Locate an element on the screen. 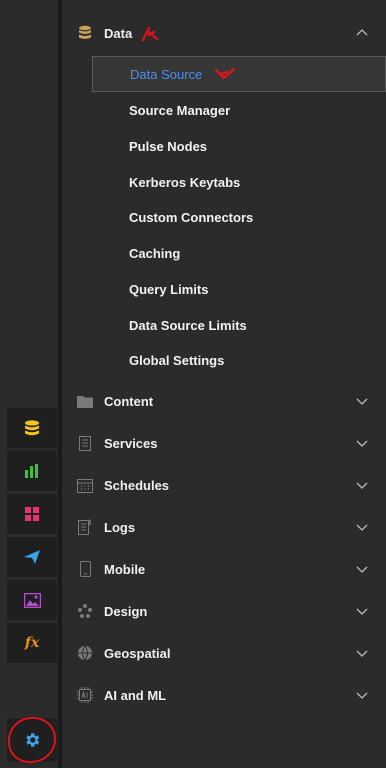 This screenshot has width=386, height=768. dashboard-rail-button is located at coordinates (32, 514).